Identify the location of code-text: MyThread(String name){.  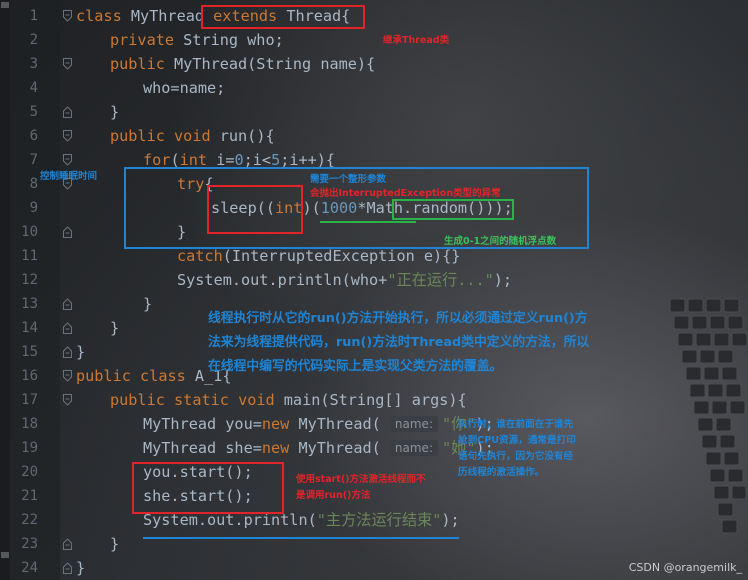
(270, 64).